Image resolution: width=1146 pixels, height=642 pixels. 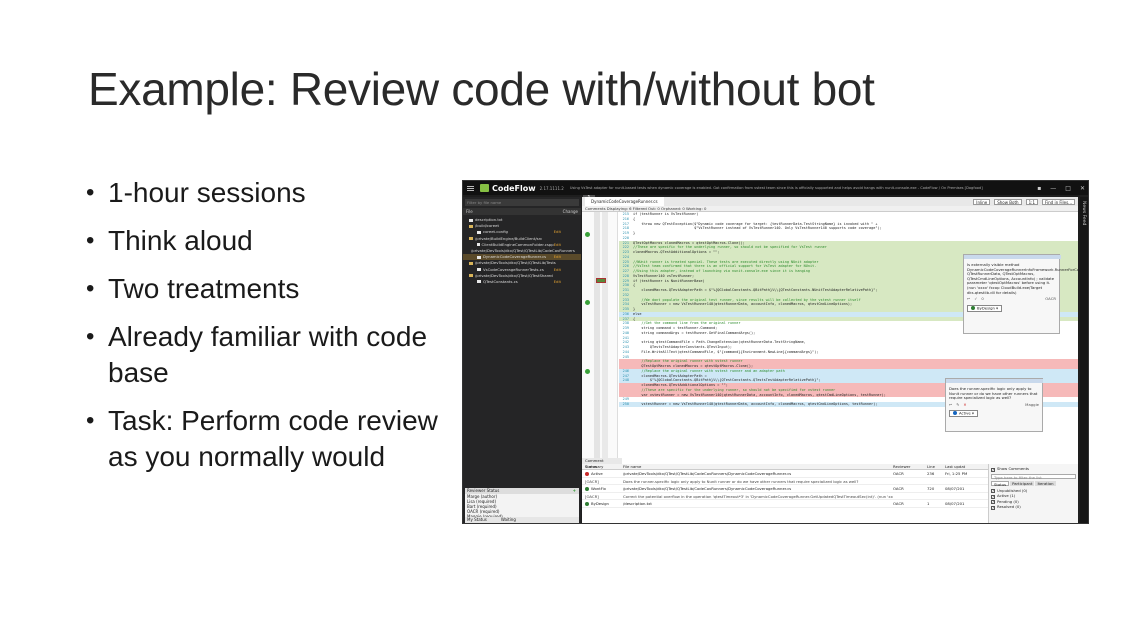 I want to click on file-name-column-header: File name, so click(x=758, y=466).